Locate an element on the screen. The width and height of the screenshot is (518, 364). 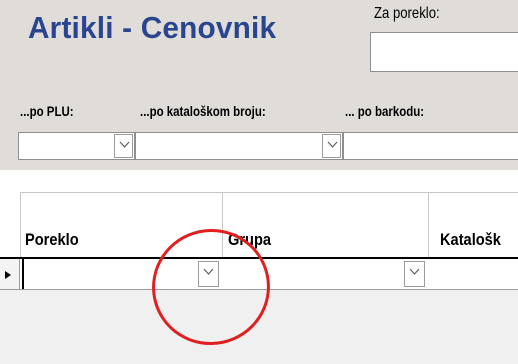
origin-filter-label: Za poreklo: is located at coordinates (407, 13).